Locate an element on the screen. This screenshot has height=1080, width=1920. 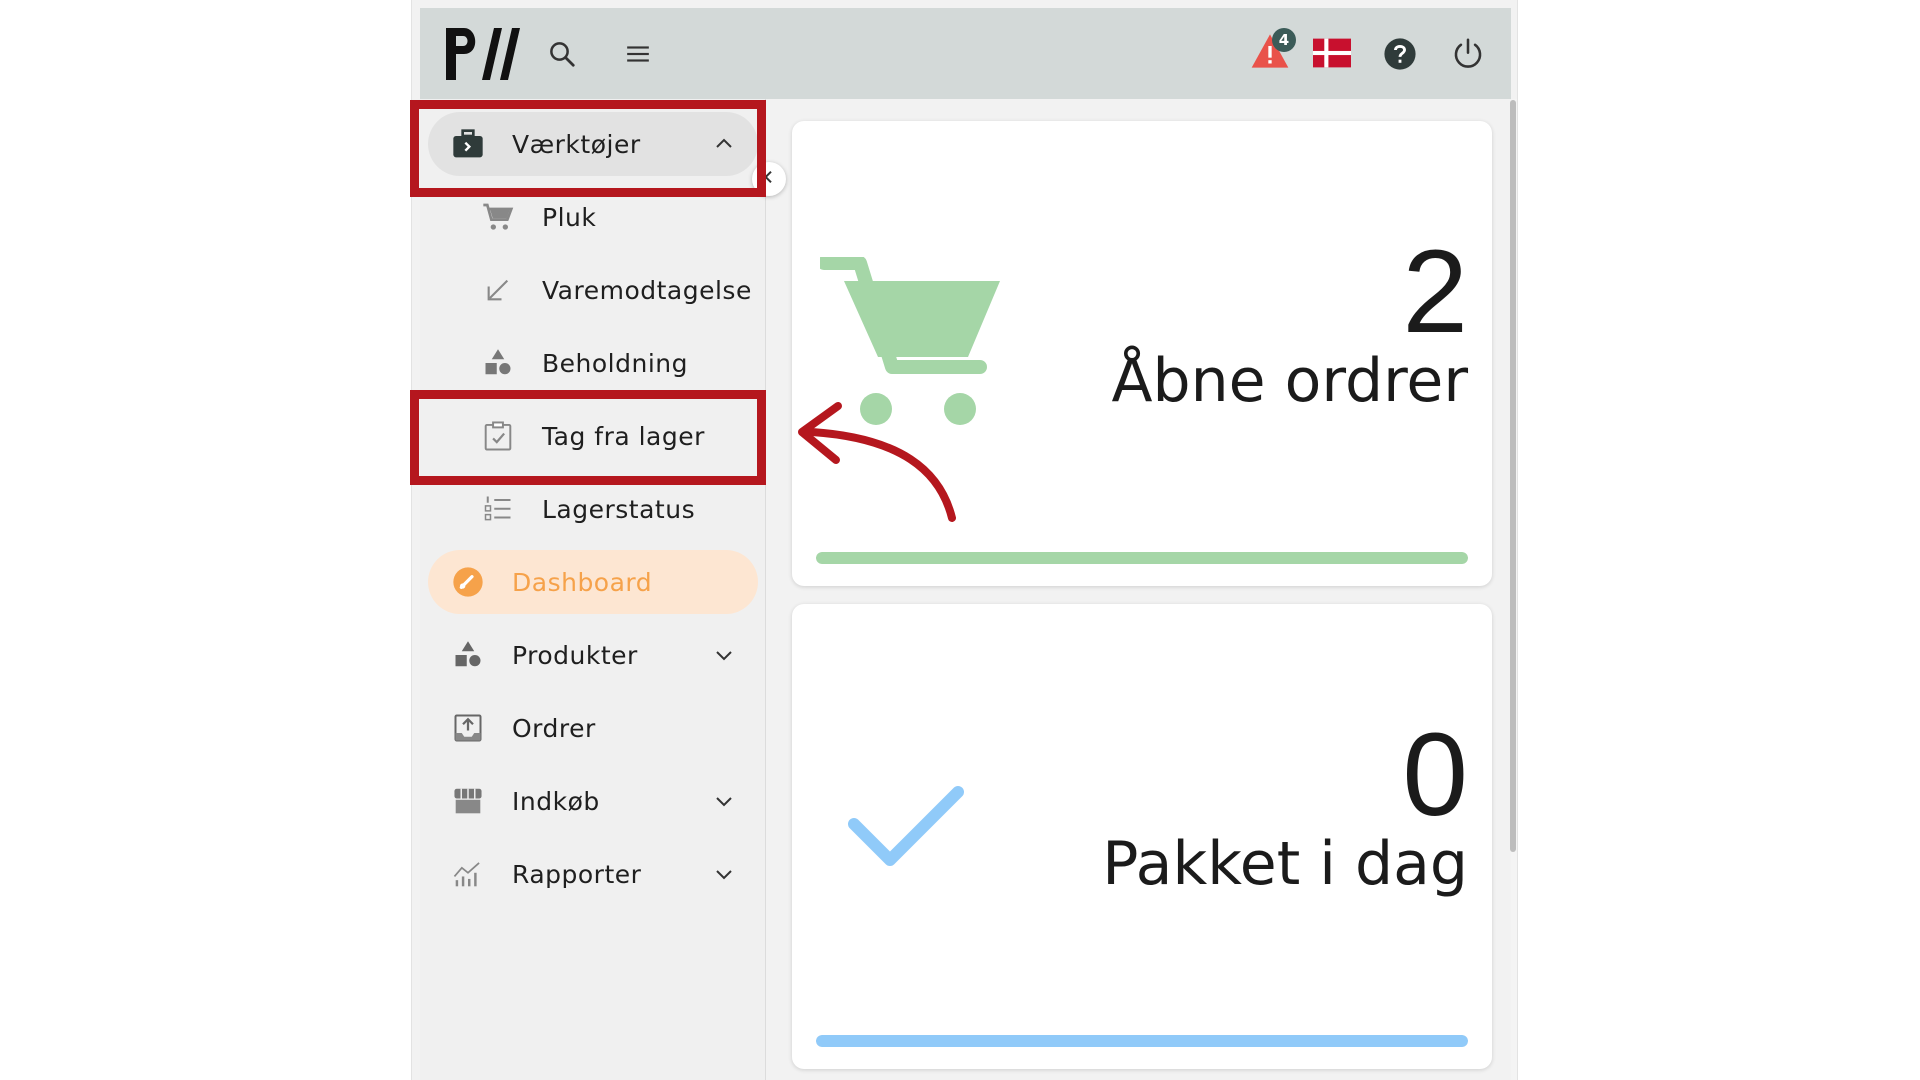
open-orders-progress is located at coordinates (1142, 558).